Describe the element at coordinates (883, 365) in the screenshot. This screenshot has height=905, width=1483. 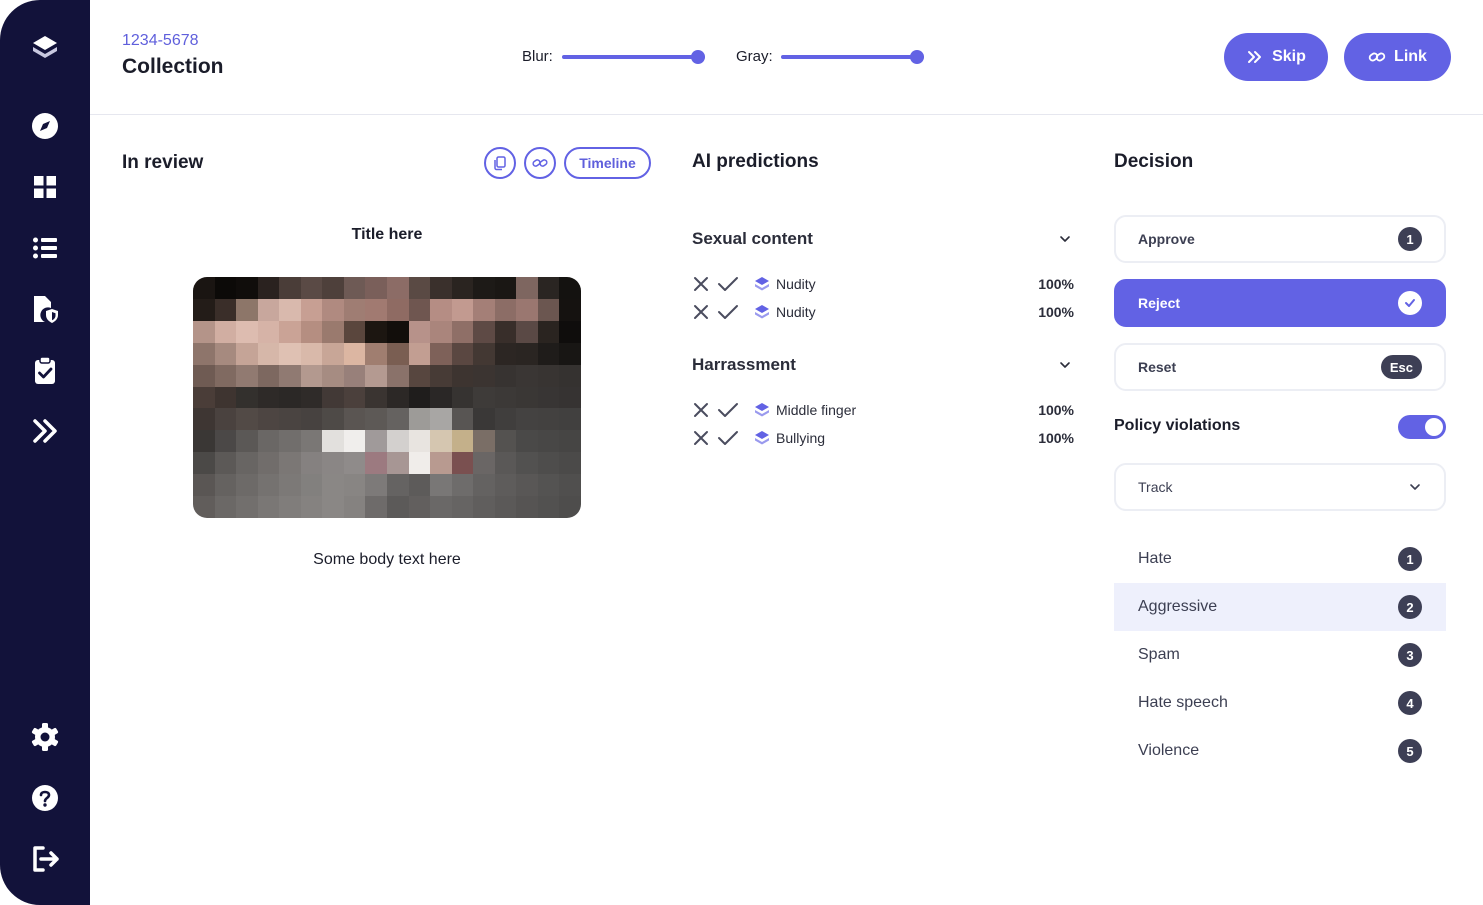
I see `prediction-group-header: Harrassment` at that location.